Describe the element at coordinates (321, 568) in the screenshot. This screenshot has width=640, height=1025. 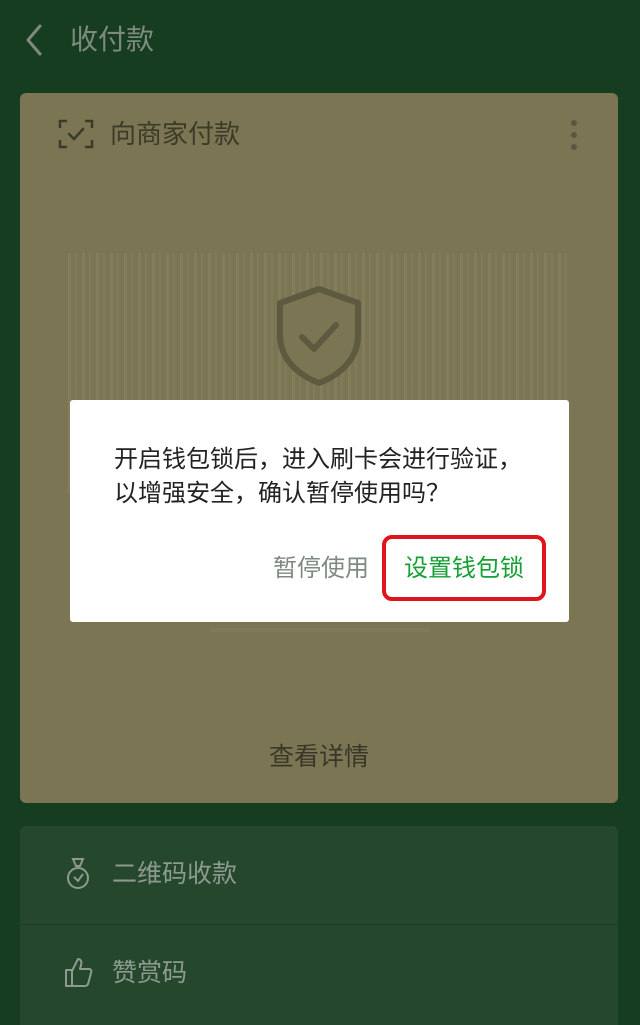
I see `pause-use-button: 暂停使用` at that location.